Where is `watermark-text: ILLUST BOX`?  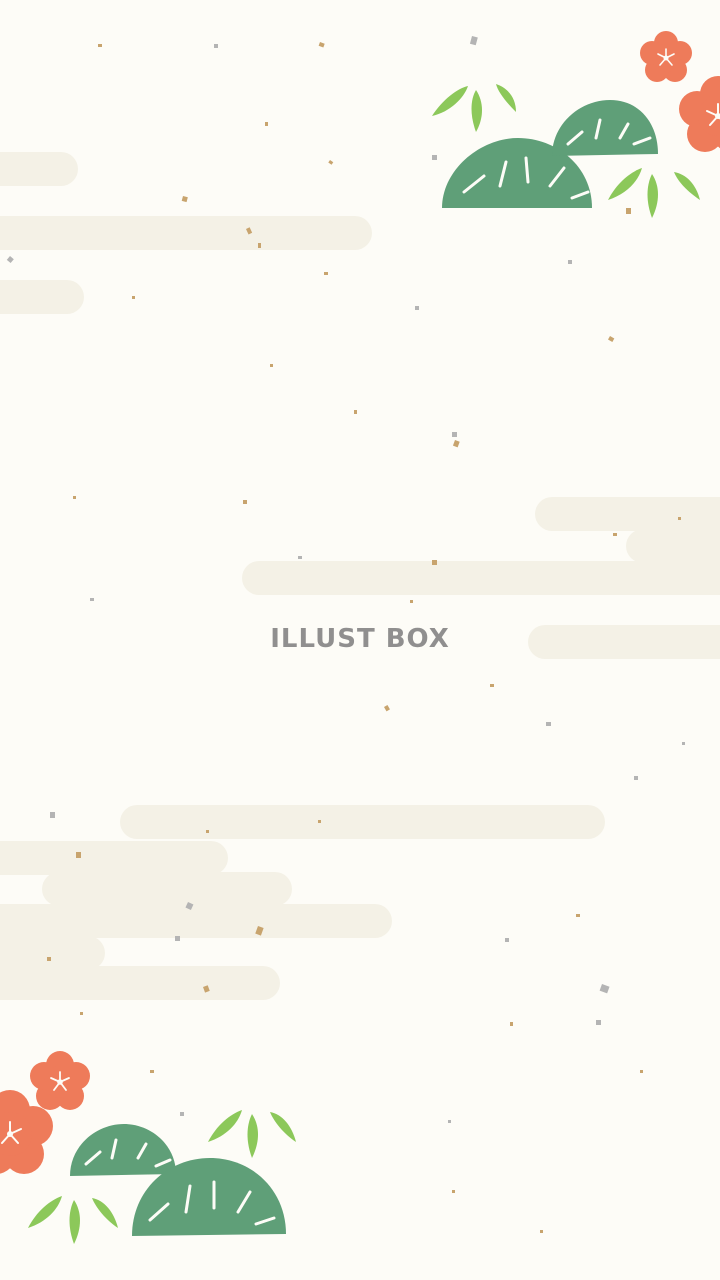 watermark-text: ILLUST BOX is located at coordinates (360, 639).